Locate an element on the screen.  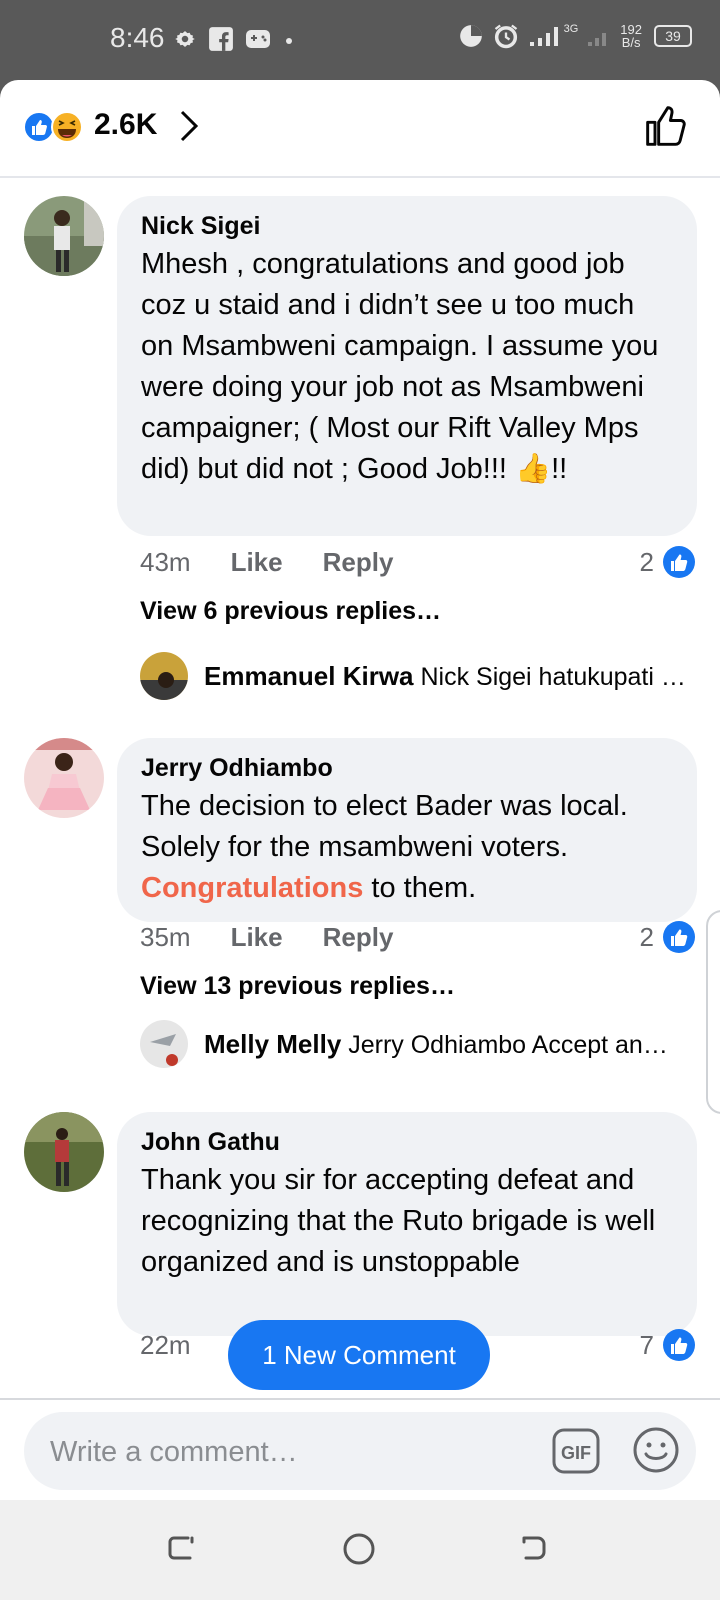
comment-text-part: to them. is located at coordinates (420, 888).